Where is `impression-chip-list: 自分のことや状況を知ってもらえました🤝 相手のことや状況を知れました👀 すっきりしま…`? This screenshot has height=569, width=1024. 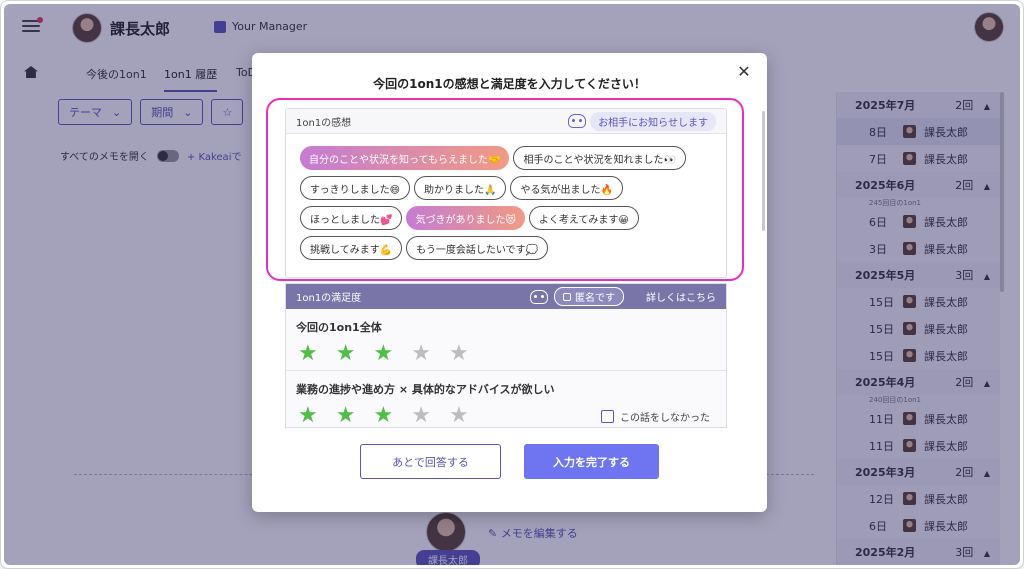 impression-chip-list: 自分のことや状況を知ってもらえました🤝 相手のことや状況を知れました👀 すっきりしま… is located at coordinates (506, 197).